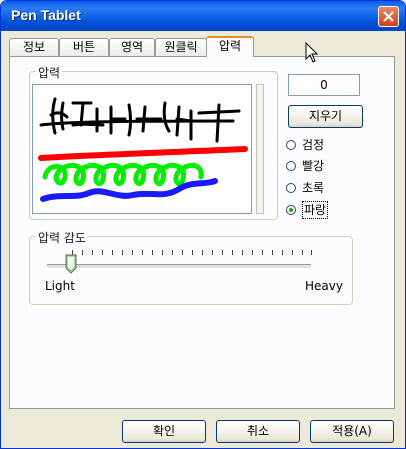 The width and height of the screenshot is (406, 449). Describe the element at coordinates (123, 174) in the screenshot. I see `green-loops-stroke` at that location.